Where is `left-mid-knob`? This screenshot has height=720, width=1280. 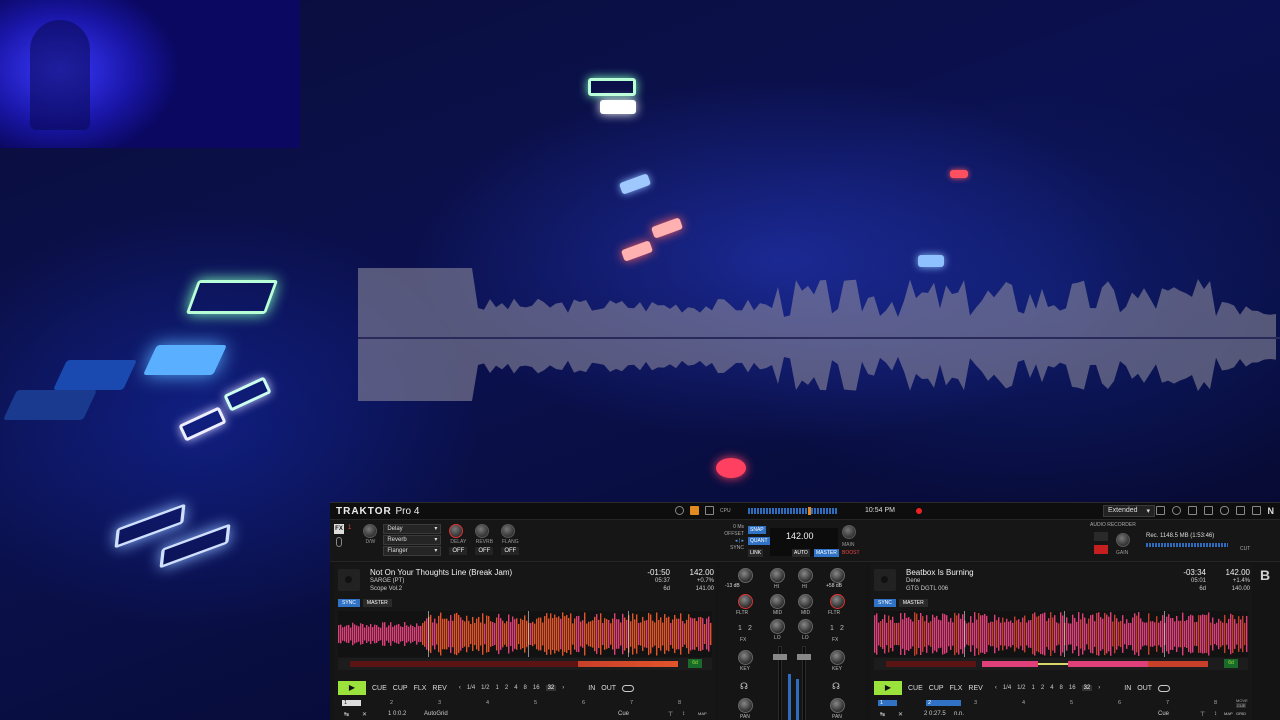 left-mid-knob is located at coordinates (777, 601).